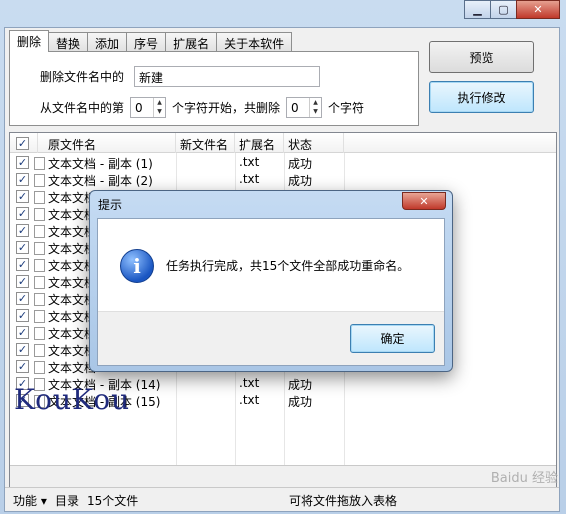 The width and height of the screenshot is (566, 514). What do you see at coordinates (392, 338) in the screenshot?
I see `ok-button: 确定` at bounding box center [392, 338].